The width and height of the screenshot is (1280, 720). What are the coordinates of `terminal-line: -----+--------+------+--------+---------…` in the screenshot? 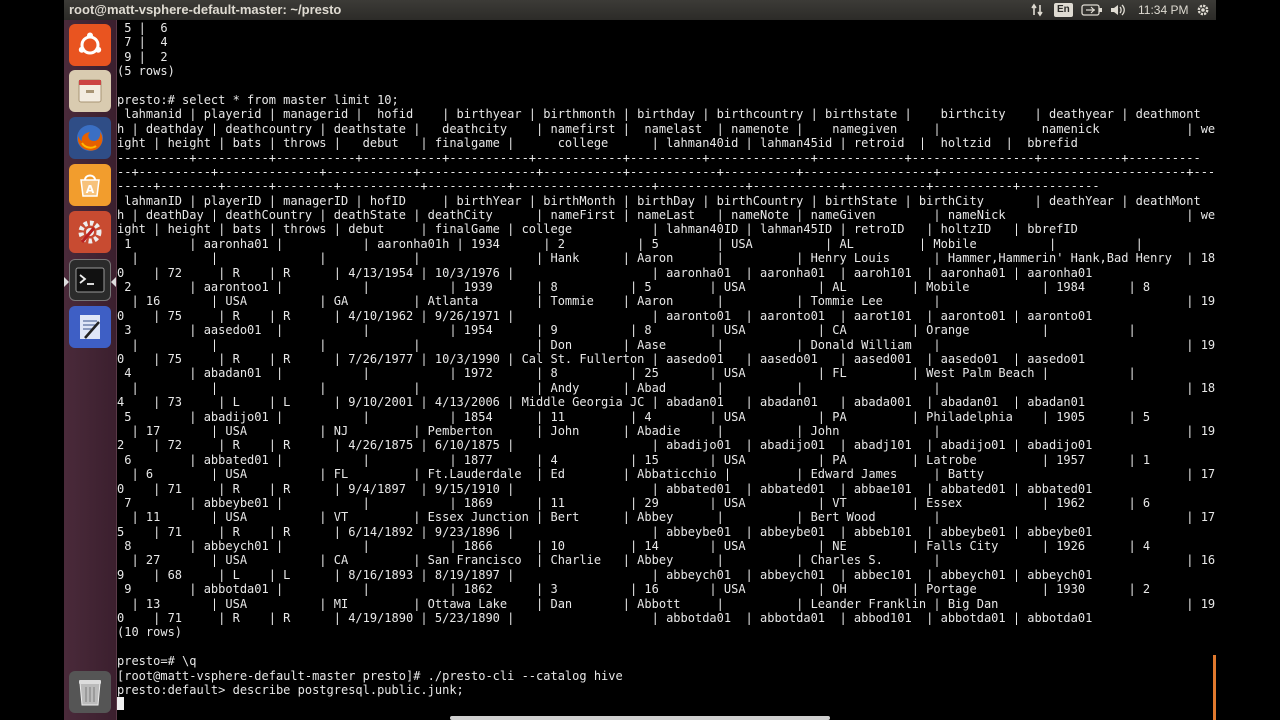 It's located at (608, 186).